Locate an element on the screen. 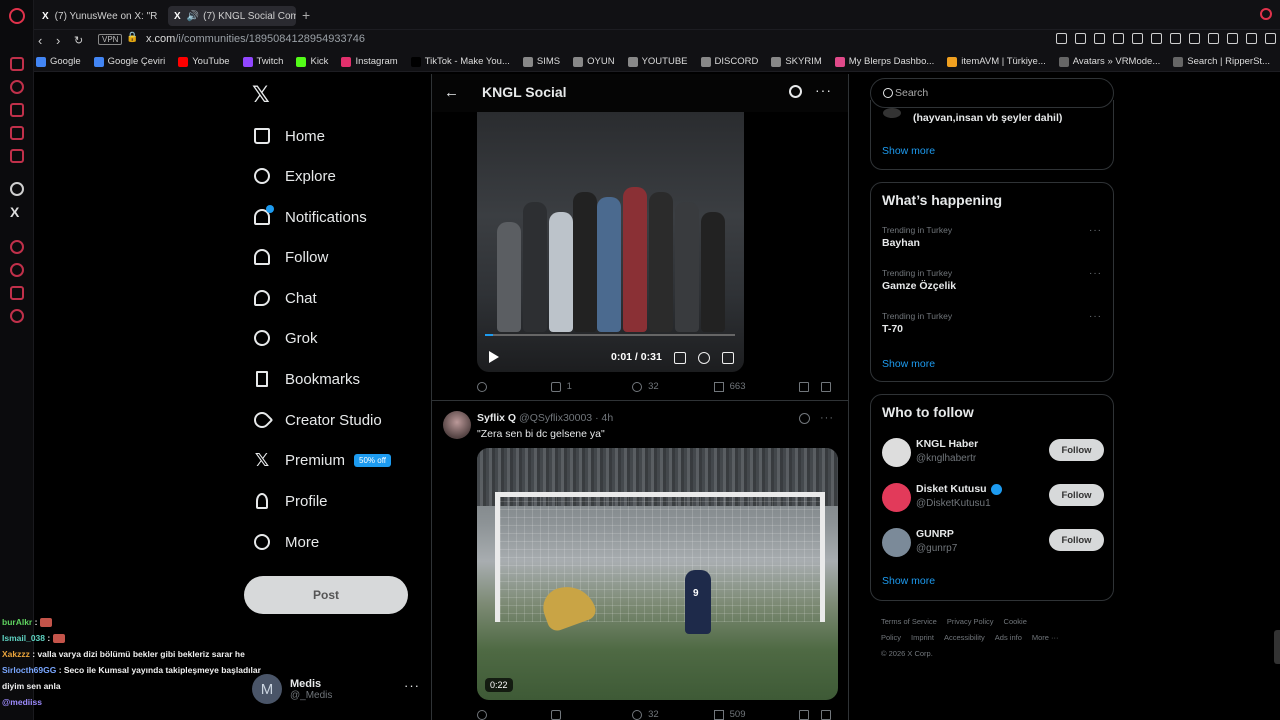 Image resolution: width=1280 pixels, height=720 pixels. nav-item-more: More is located at coordinates (285, 542).